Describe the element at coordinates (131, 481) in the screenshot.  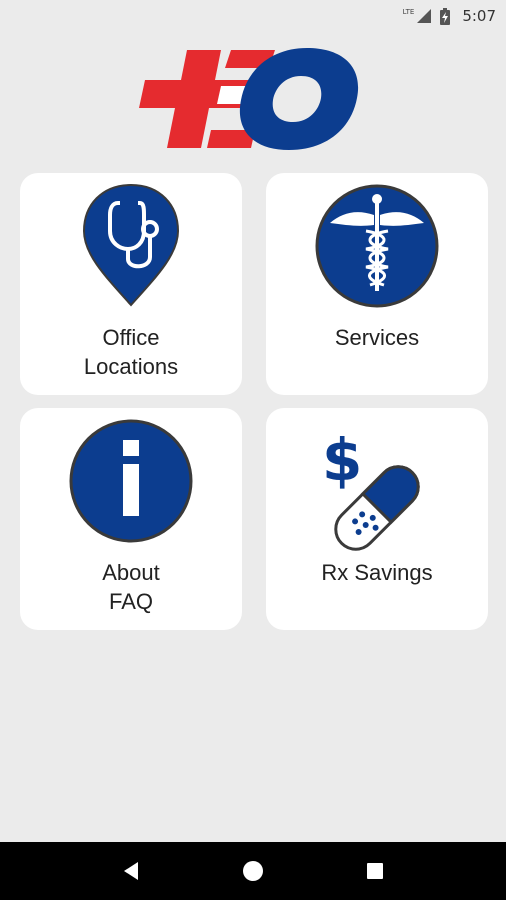
I see `info-icon` at that location.